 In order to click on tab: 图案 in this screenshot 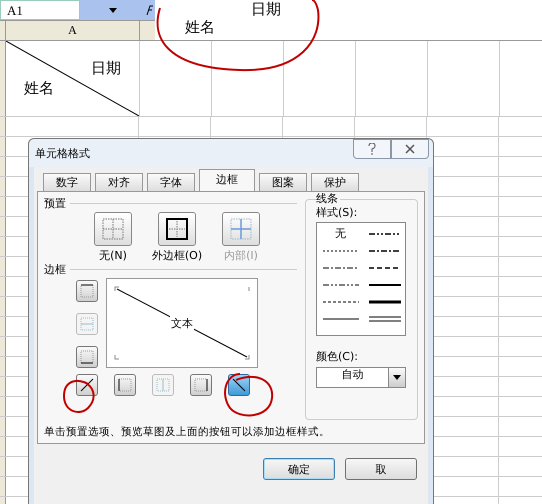, I will do `click(283, 182)`.